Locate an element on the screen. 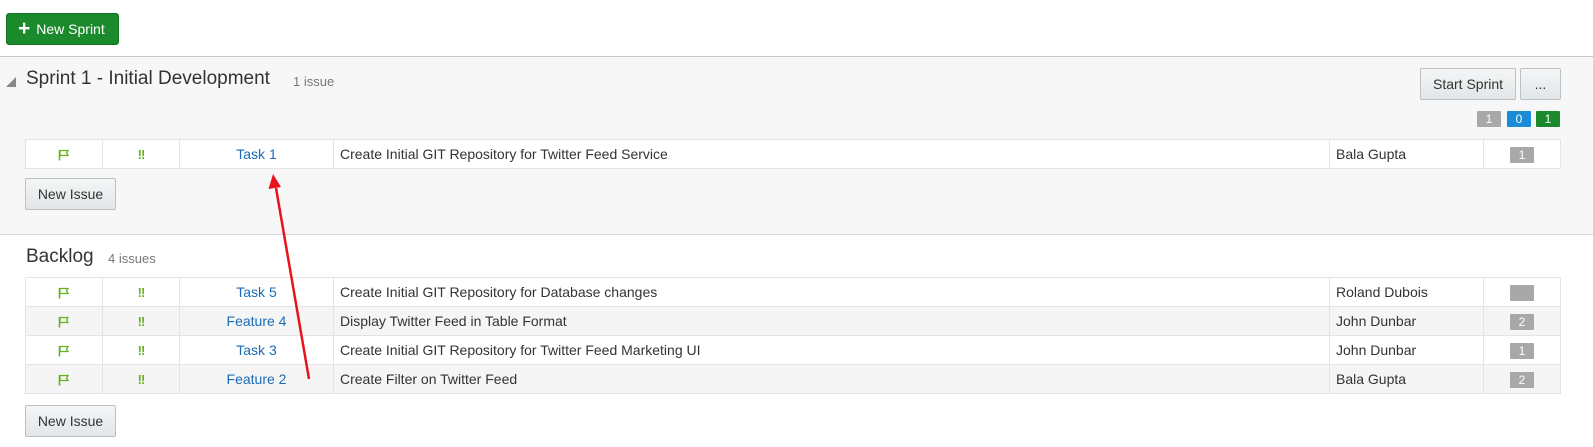 The width and height of the screenshot is (1593, 447). issue-key-link: Feature 2 is located at coordinates (257, 379).